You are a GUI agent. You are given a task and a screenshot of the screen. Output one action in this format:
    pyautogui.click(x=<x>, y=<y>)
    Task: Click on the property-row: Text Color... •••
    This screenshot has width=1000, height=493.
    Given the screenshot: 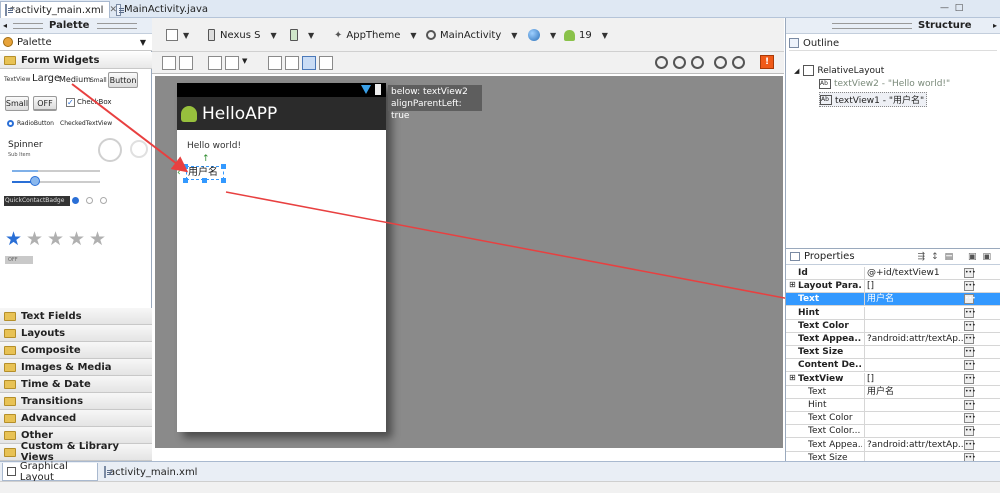 What is the action you would take?
    pyautogui.click(x=893, y=432)
    